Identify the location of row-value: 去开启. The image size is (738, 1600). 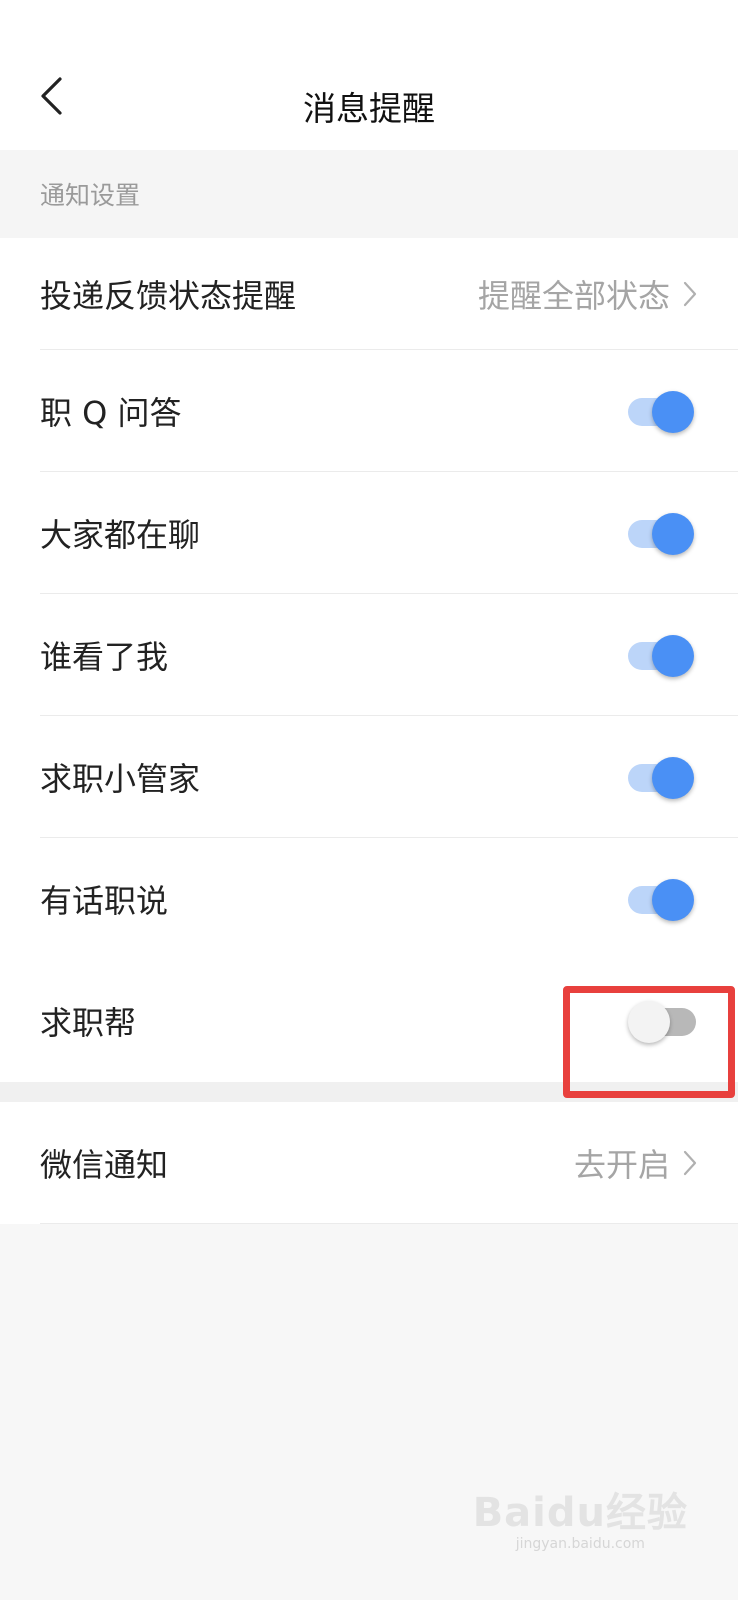
(636, 1163).